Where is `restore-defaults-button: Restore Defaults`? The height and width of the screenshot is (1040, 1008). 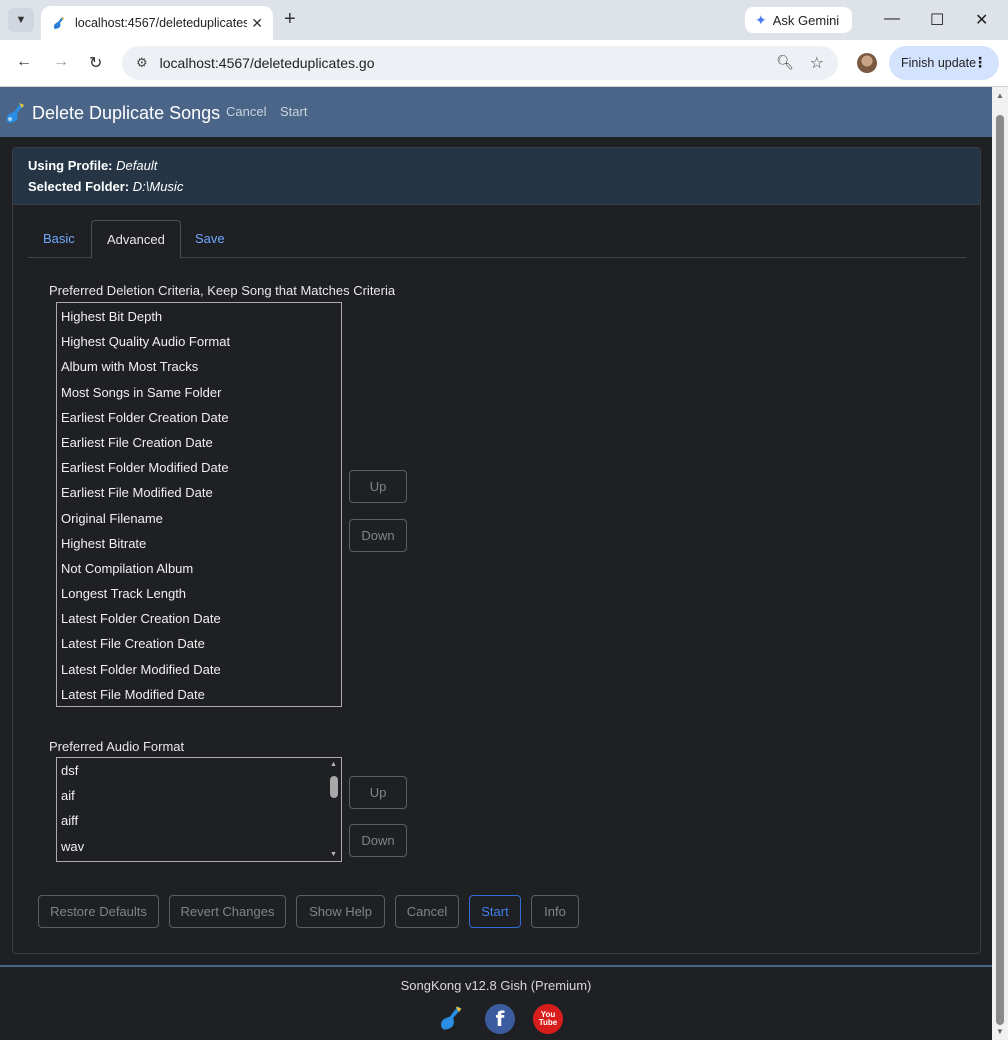
restore-defaults-button: Restore Defaults is located at coordinates (98, 911).